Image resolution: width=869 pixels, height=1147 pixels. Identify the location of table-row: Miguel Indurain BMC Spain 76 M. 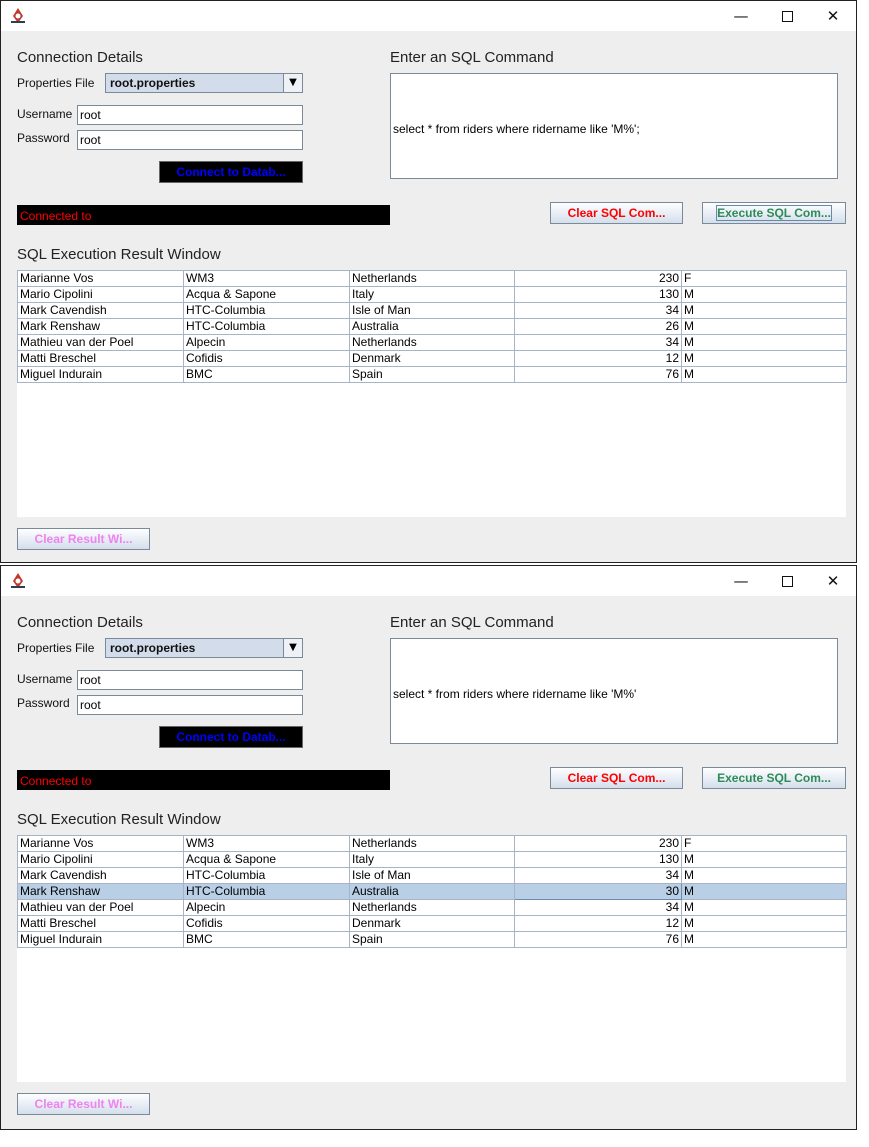
(432, 374).